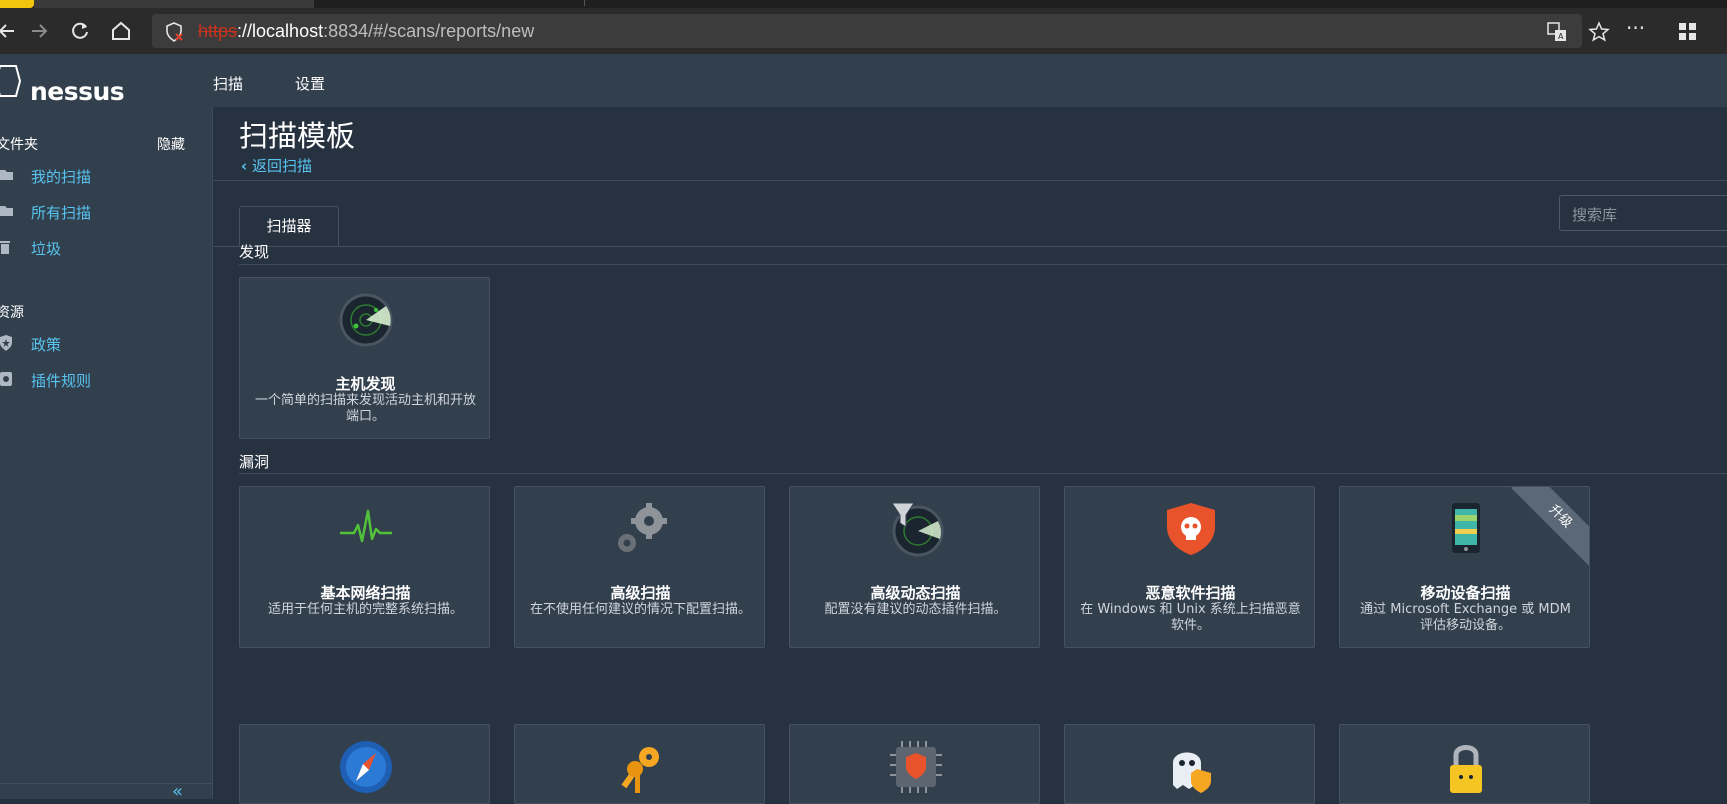 Image resolution: width=1727 pixels, height=804 pixels. Describe the element at coordinates (1643, 213) in the screenshot. I see `search-library-input: 搜索库` at that location.